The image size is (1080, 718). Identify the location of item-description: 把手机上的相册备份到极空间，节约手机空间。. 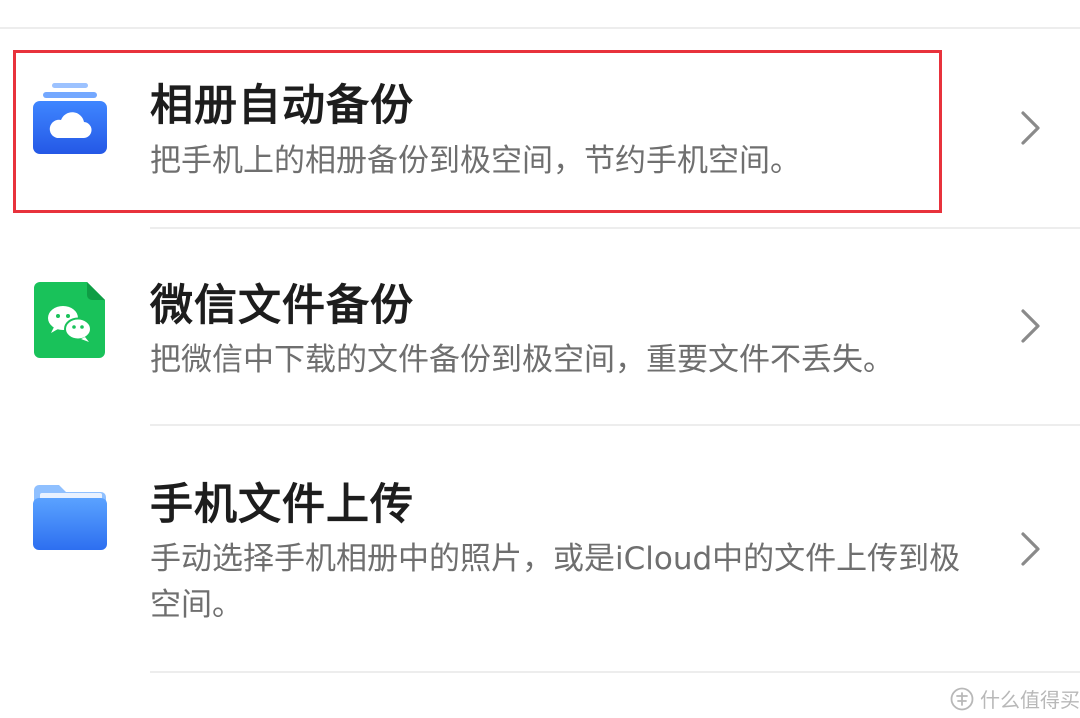
(475, 161).